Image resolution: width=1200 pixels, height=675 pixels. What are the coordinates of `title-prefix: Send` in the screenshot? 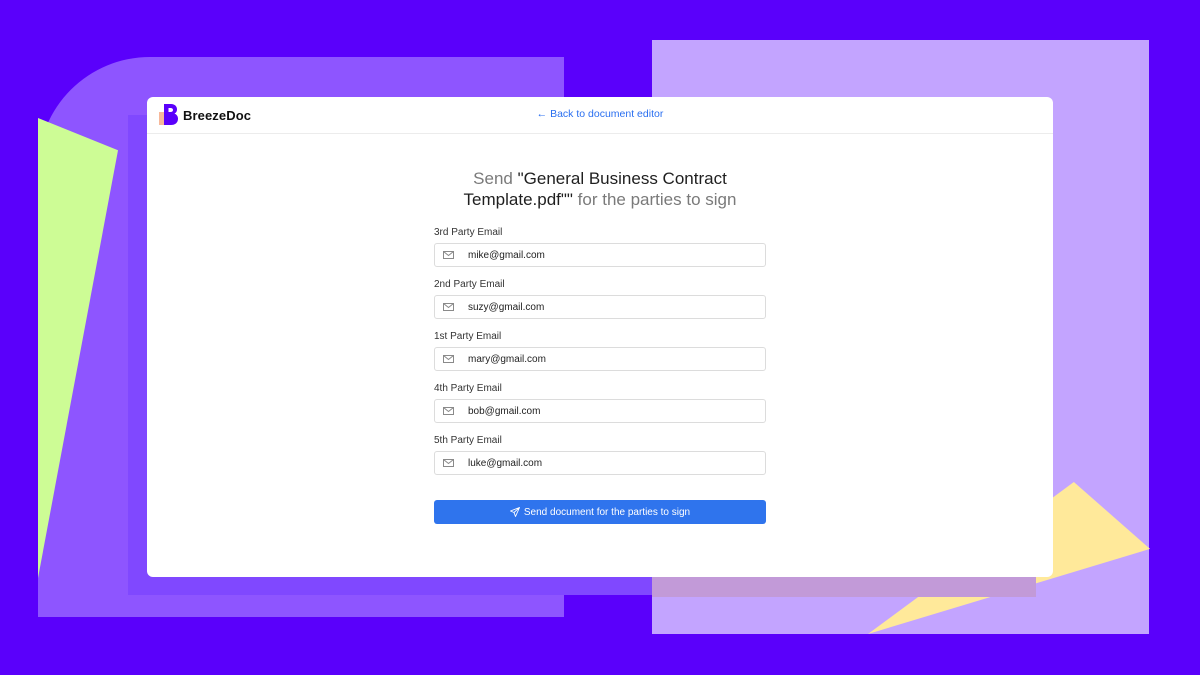 It's located at (495, 178).